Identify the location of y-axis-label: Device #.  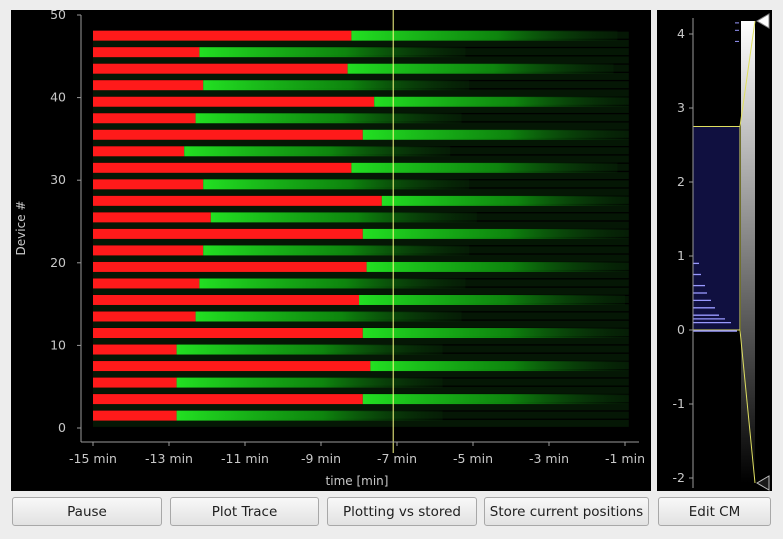
(21, 228).